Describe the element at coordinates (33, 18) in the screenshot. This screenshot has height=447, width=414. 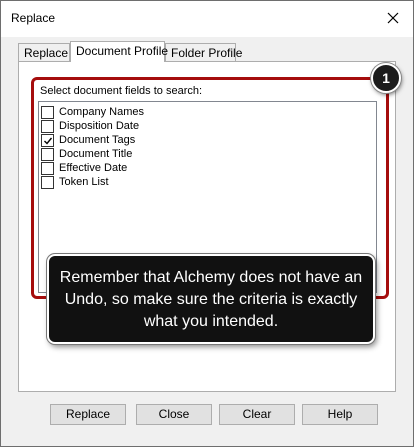
I see `window-title: Replace` at that location.